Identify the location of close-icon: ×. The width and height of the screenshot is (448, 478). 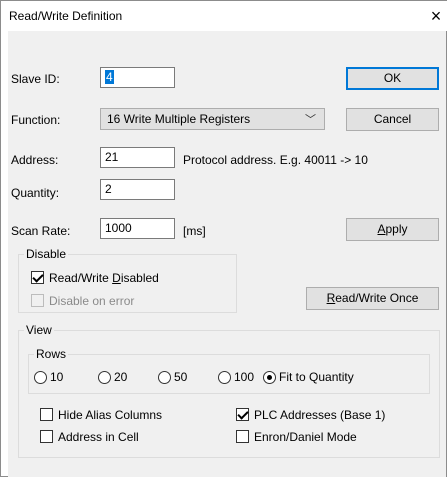
(436, 16).